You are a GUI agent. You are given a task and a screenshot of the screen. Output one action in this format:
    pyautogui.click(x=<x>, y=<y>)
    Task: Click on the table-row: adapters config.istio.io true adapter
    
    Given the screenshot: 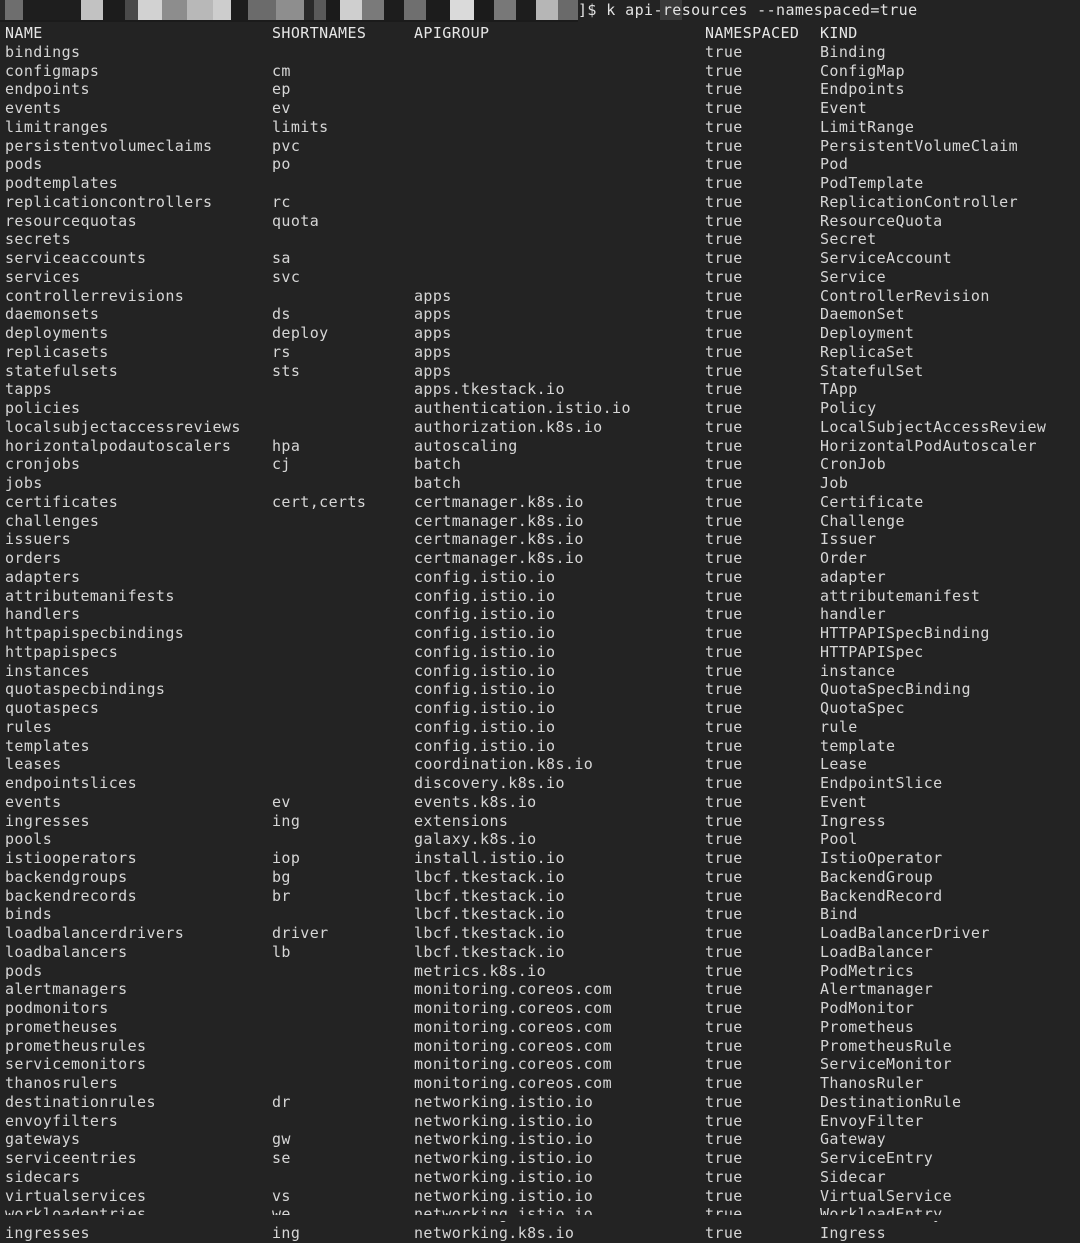 What is the action you would take?
    pyautogui.click(x=540, y=577)
    